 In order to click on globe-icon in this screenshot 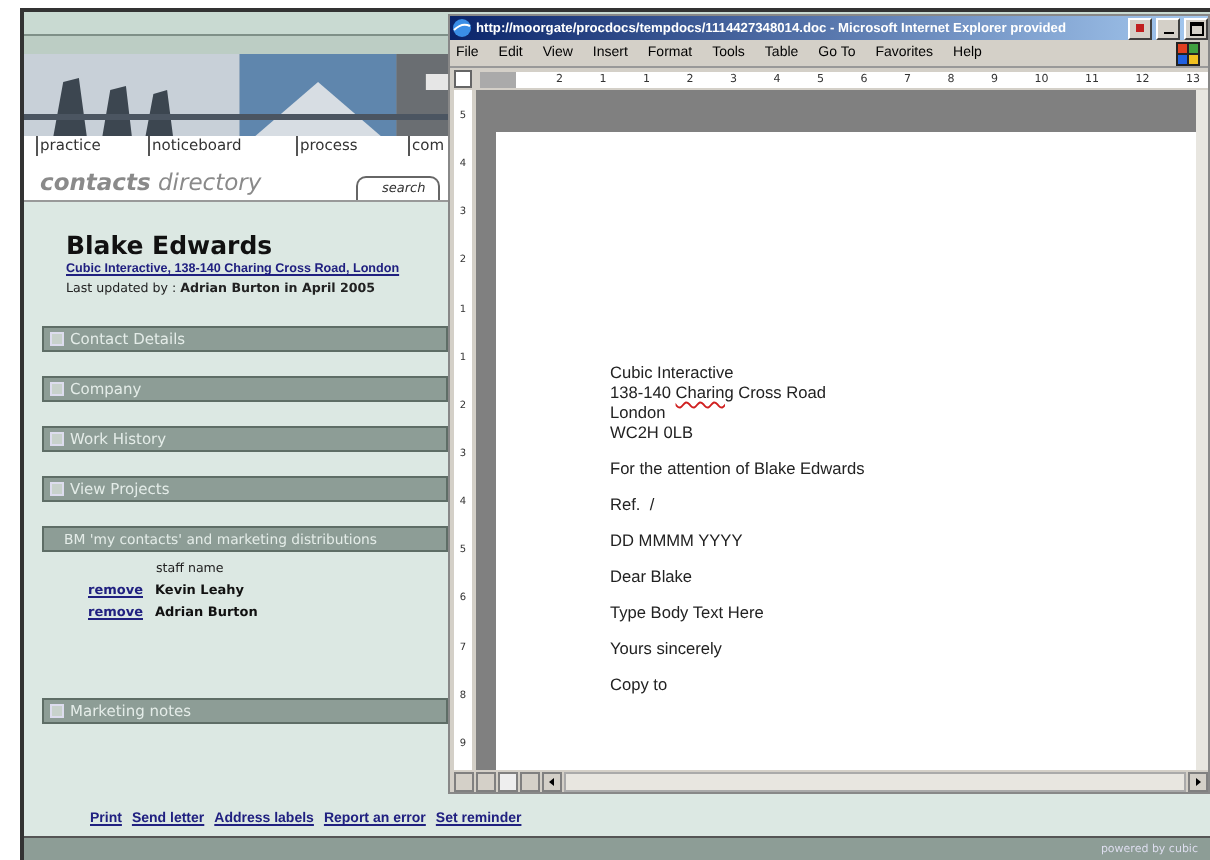, I will do `click(462, 28)`.